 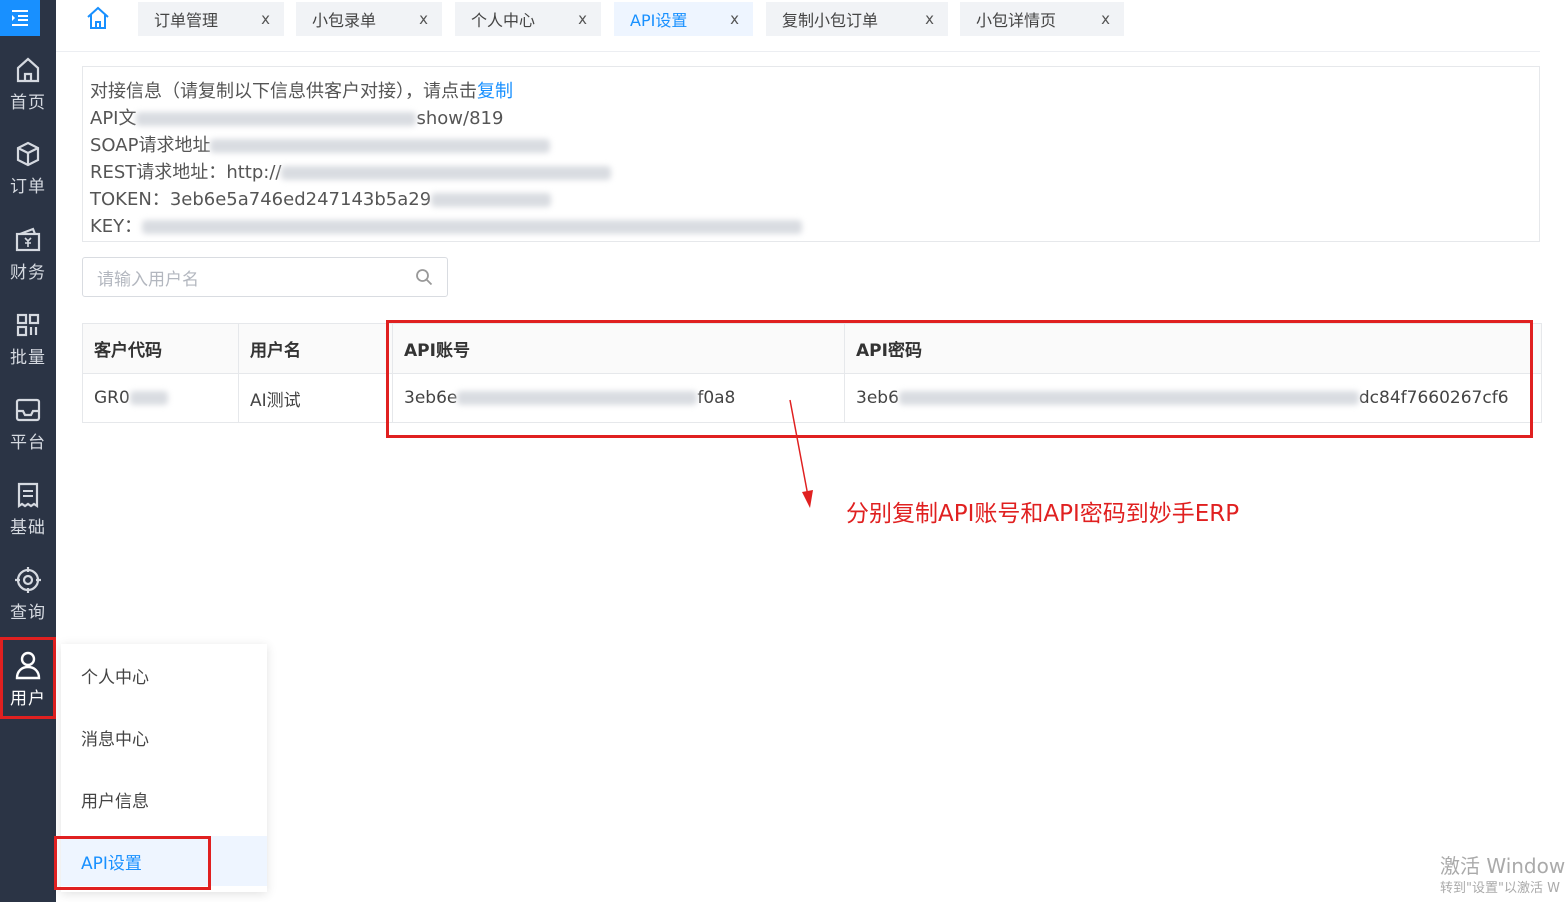 What do you see at coordinates (28, 358) in the screenshot?
I see `sidebar-item-label: 批量` at bounding box center [28, 358].